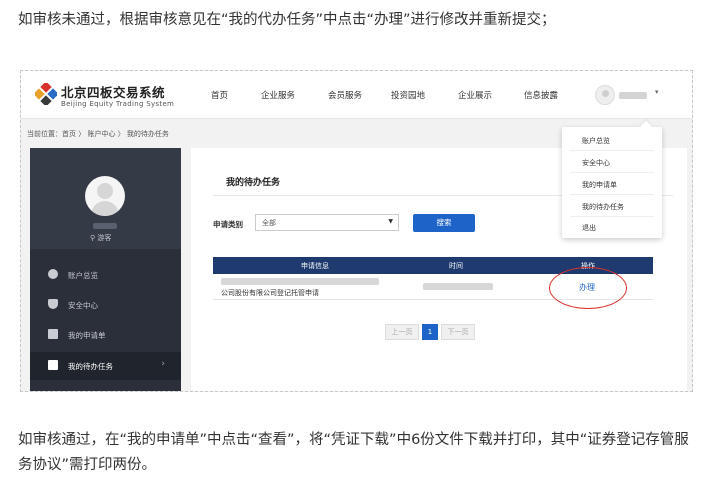 This screenshot has height=485, width=715. Describe the element at coordinates (430, 332) in the screenshot. I see `pager-page-1: 1` at that location.